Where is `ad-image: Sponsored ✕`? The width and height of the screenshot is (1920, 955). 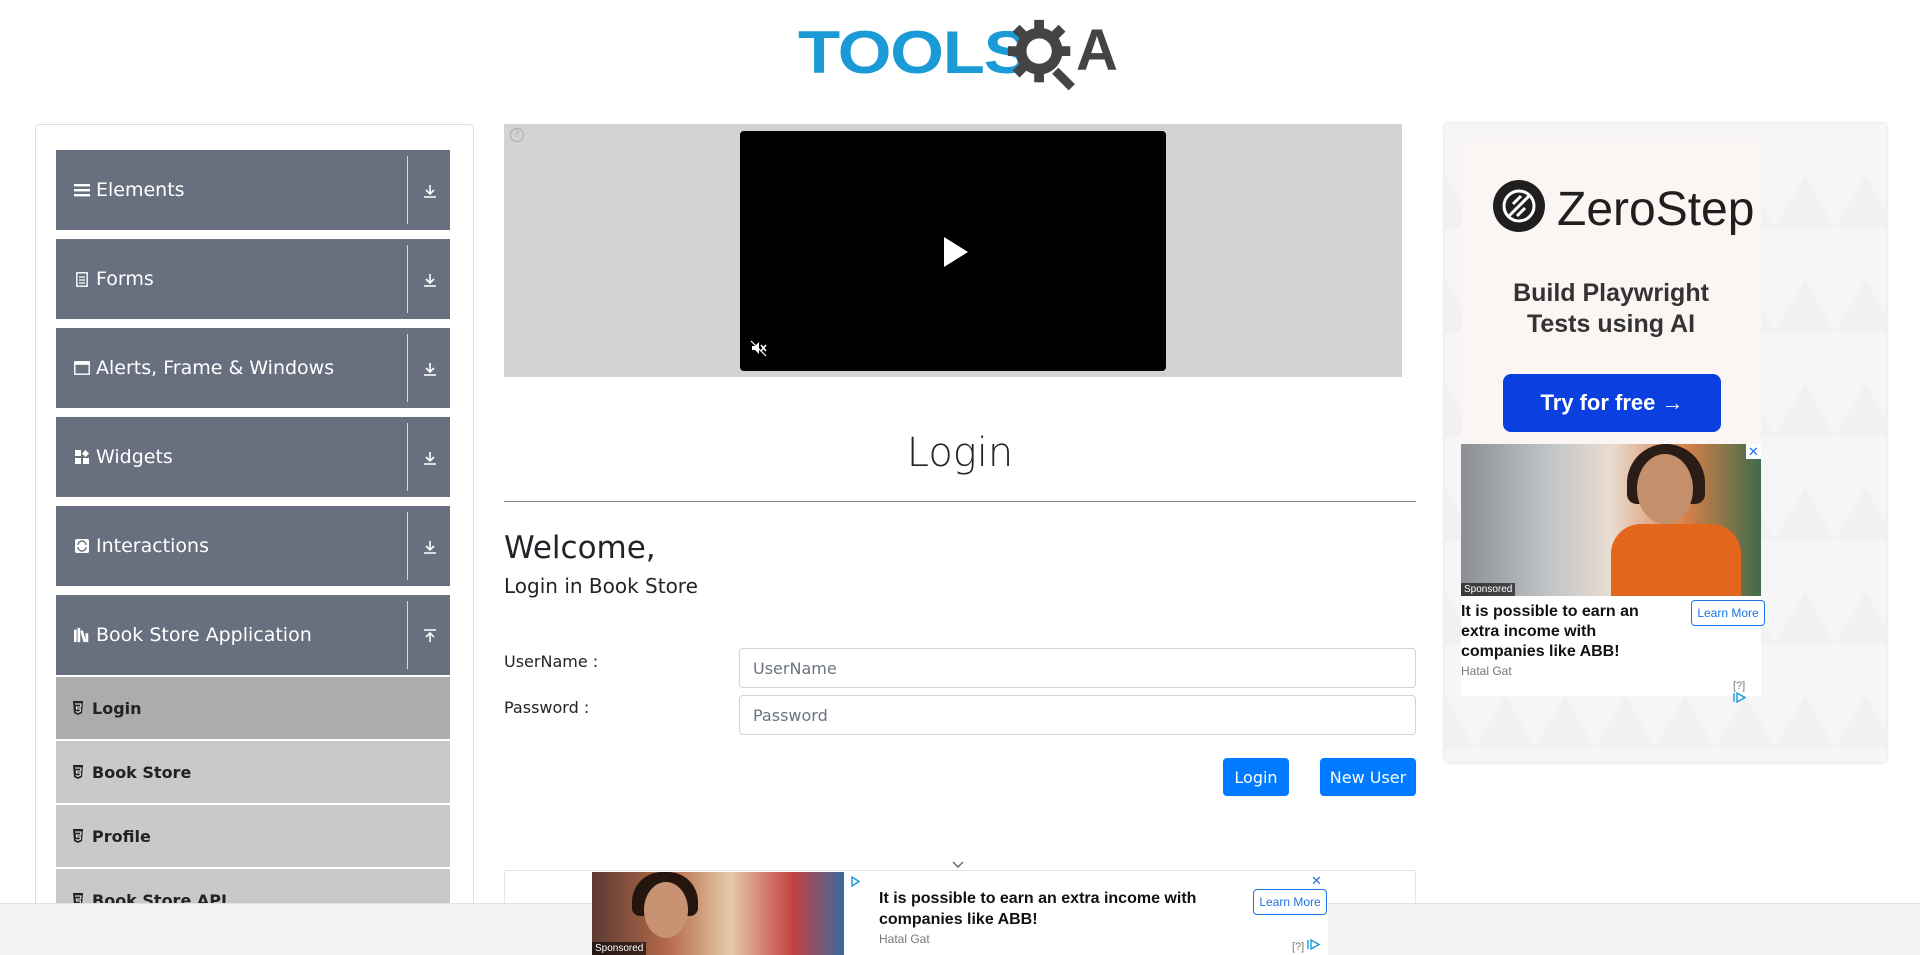
ad-image: Sponsored ✕ is located at coordinates (1611, 520).